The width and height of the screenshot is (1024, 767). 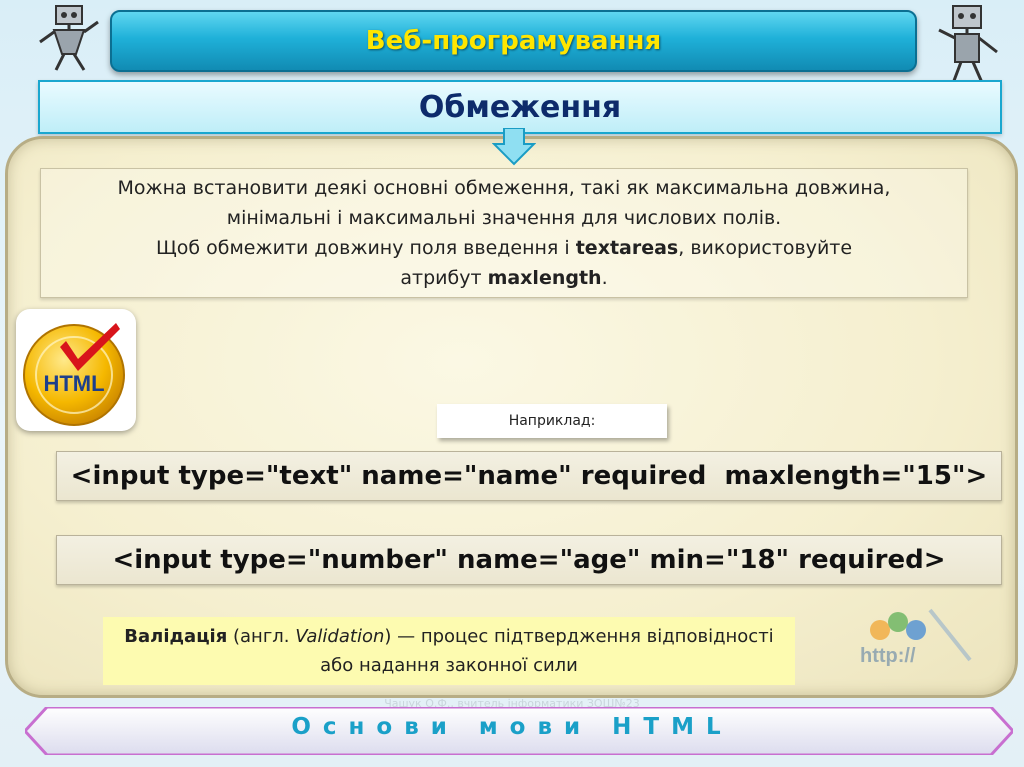 What do you see at coordinates (73, 383) in the screenshot?
I see `svg-text: HTML` at bounding box center [73, 383].